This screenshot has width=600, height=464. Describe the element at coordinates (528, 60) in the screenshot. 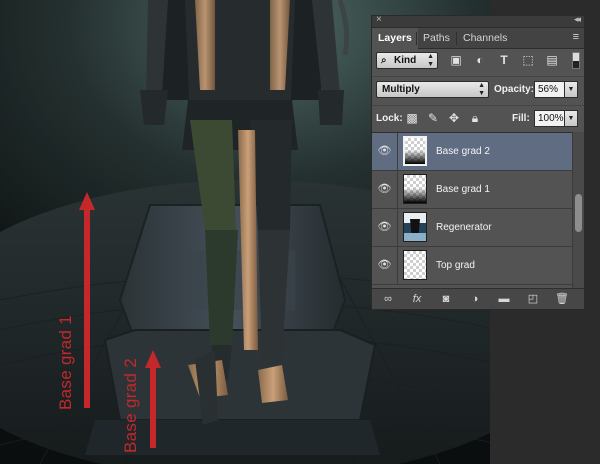

I see `filter-shape-icon: ⬚` at that location.